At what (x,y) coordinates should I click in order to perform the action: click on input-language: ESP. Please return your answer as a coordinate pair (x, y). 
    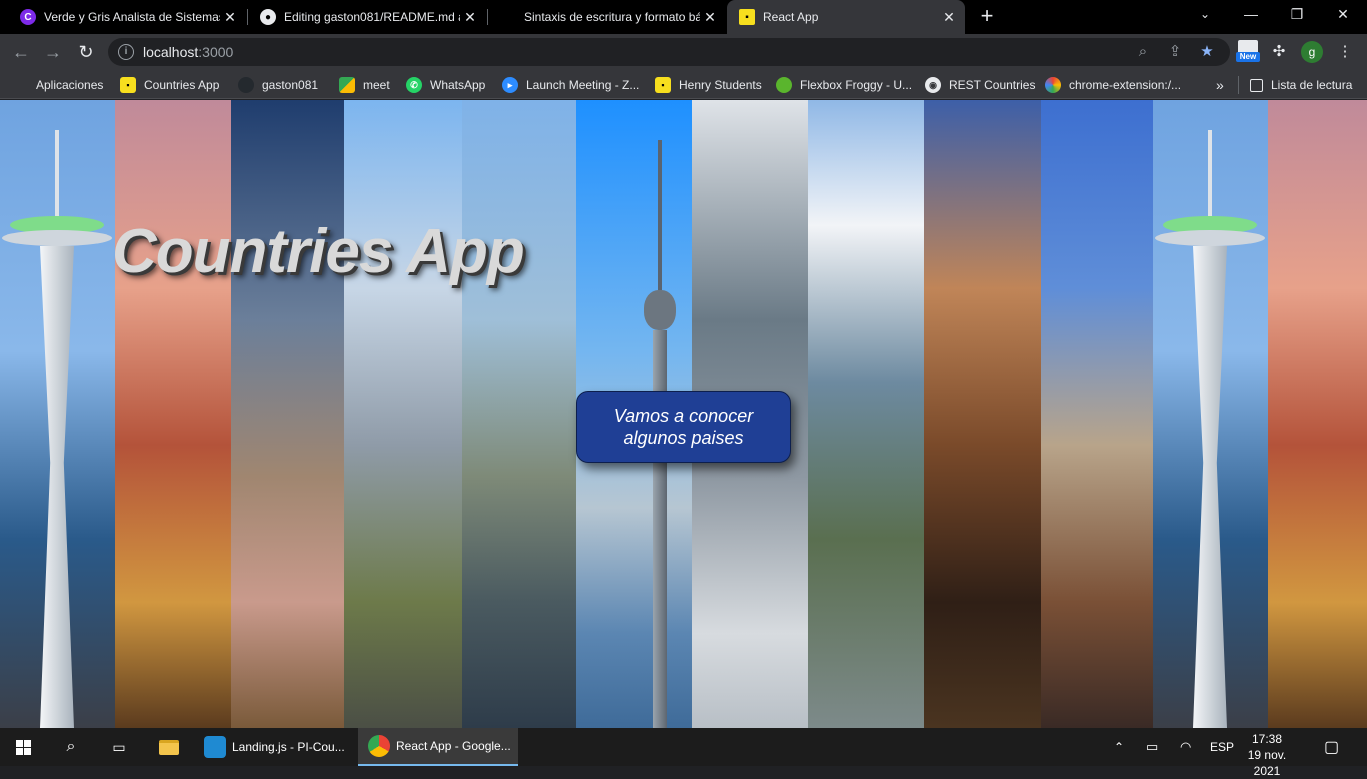
    Looking at the image, I should click on (1222, 747).